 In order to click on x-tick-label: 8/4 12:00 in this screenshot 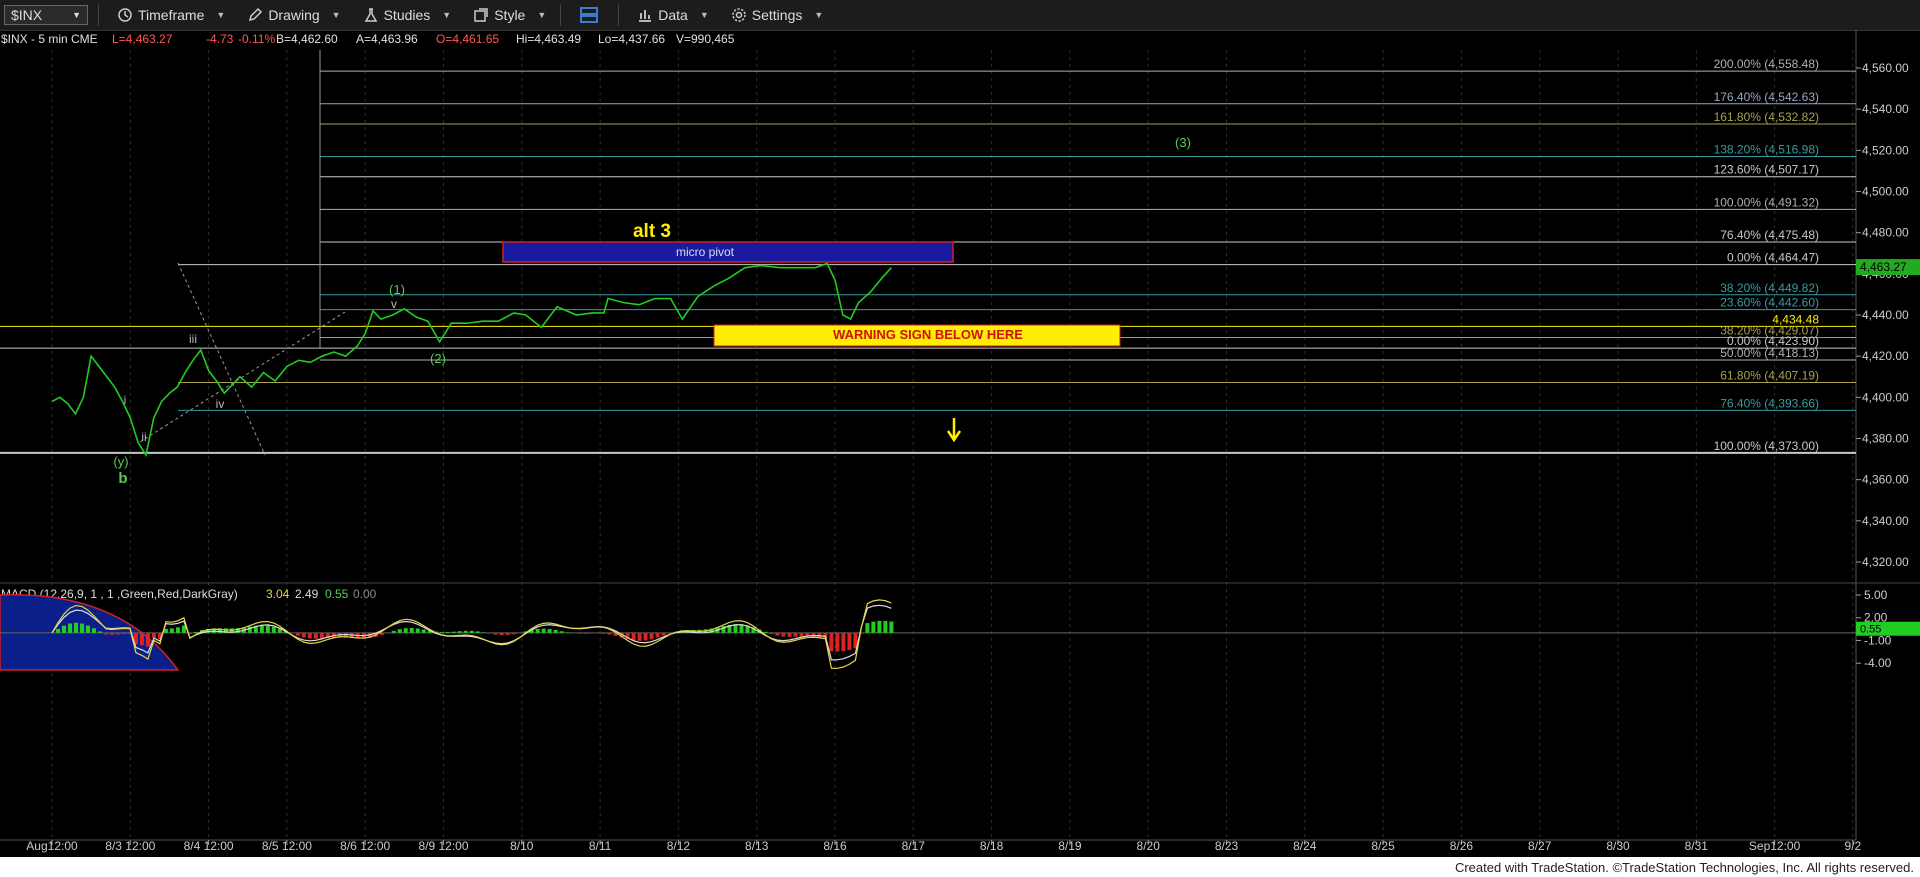, I will do `click(209, 846)`.